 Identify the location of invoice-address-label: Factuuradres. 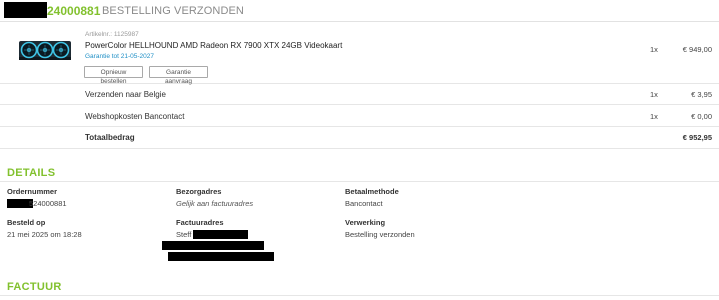
(200, 222).